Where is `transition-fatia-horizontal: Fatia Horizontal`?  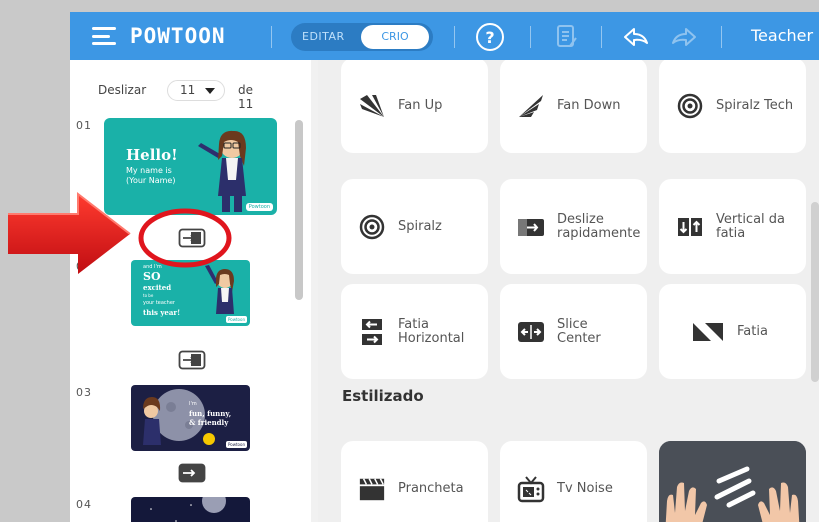 transition-fatia-horizontal: Fatia Horizontal is located at coordinates (414, 331).